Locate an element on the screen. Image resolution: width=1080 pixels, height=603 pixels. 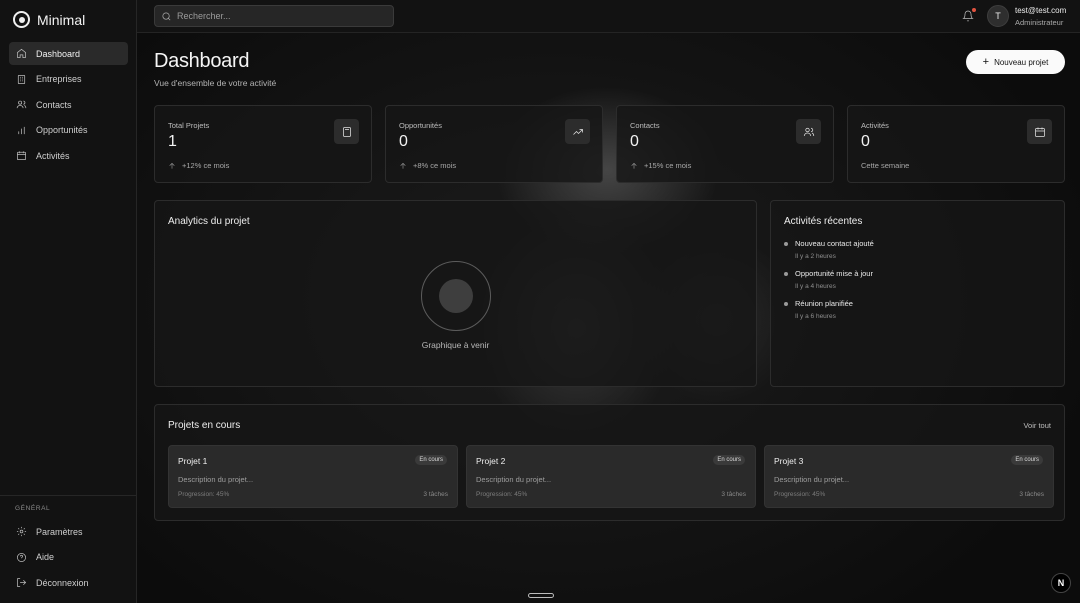
sidebar-item-opportunites: Opportunités is located at coordinates (68, 130).